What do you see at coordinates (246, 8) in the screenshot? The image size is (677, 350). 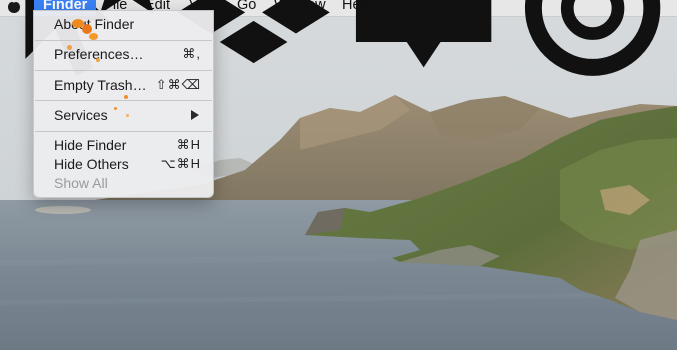 I see `menu-go: Go` at bounding box center [246, 8].